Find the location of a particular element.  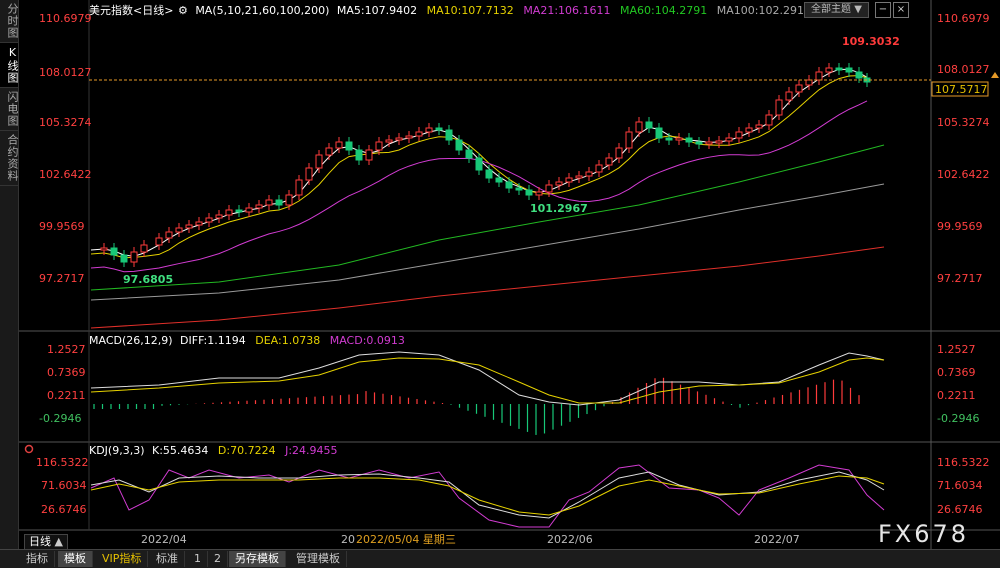

price-tick: 99.9569 is located at coordinates (62, 226).